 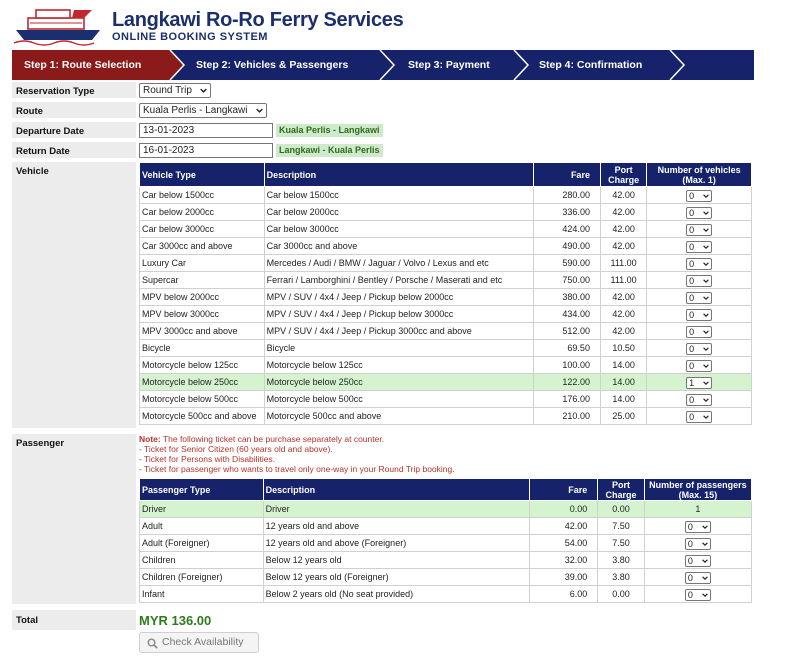 I want to click on row-fare: 54.00, so click(x=564, y=543).